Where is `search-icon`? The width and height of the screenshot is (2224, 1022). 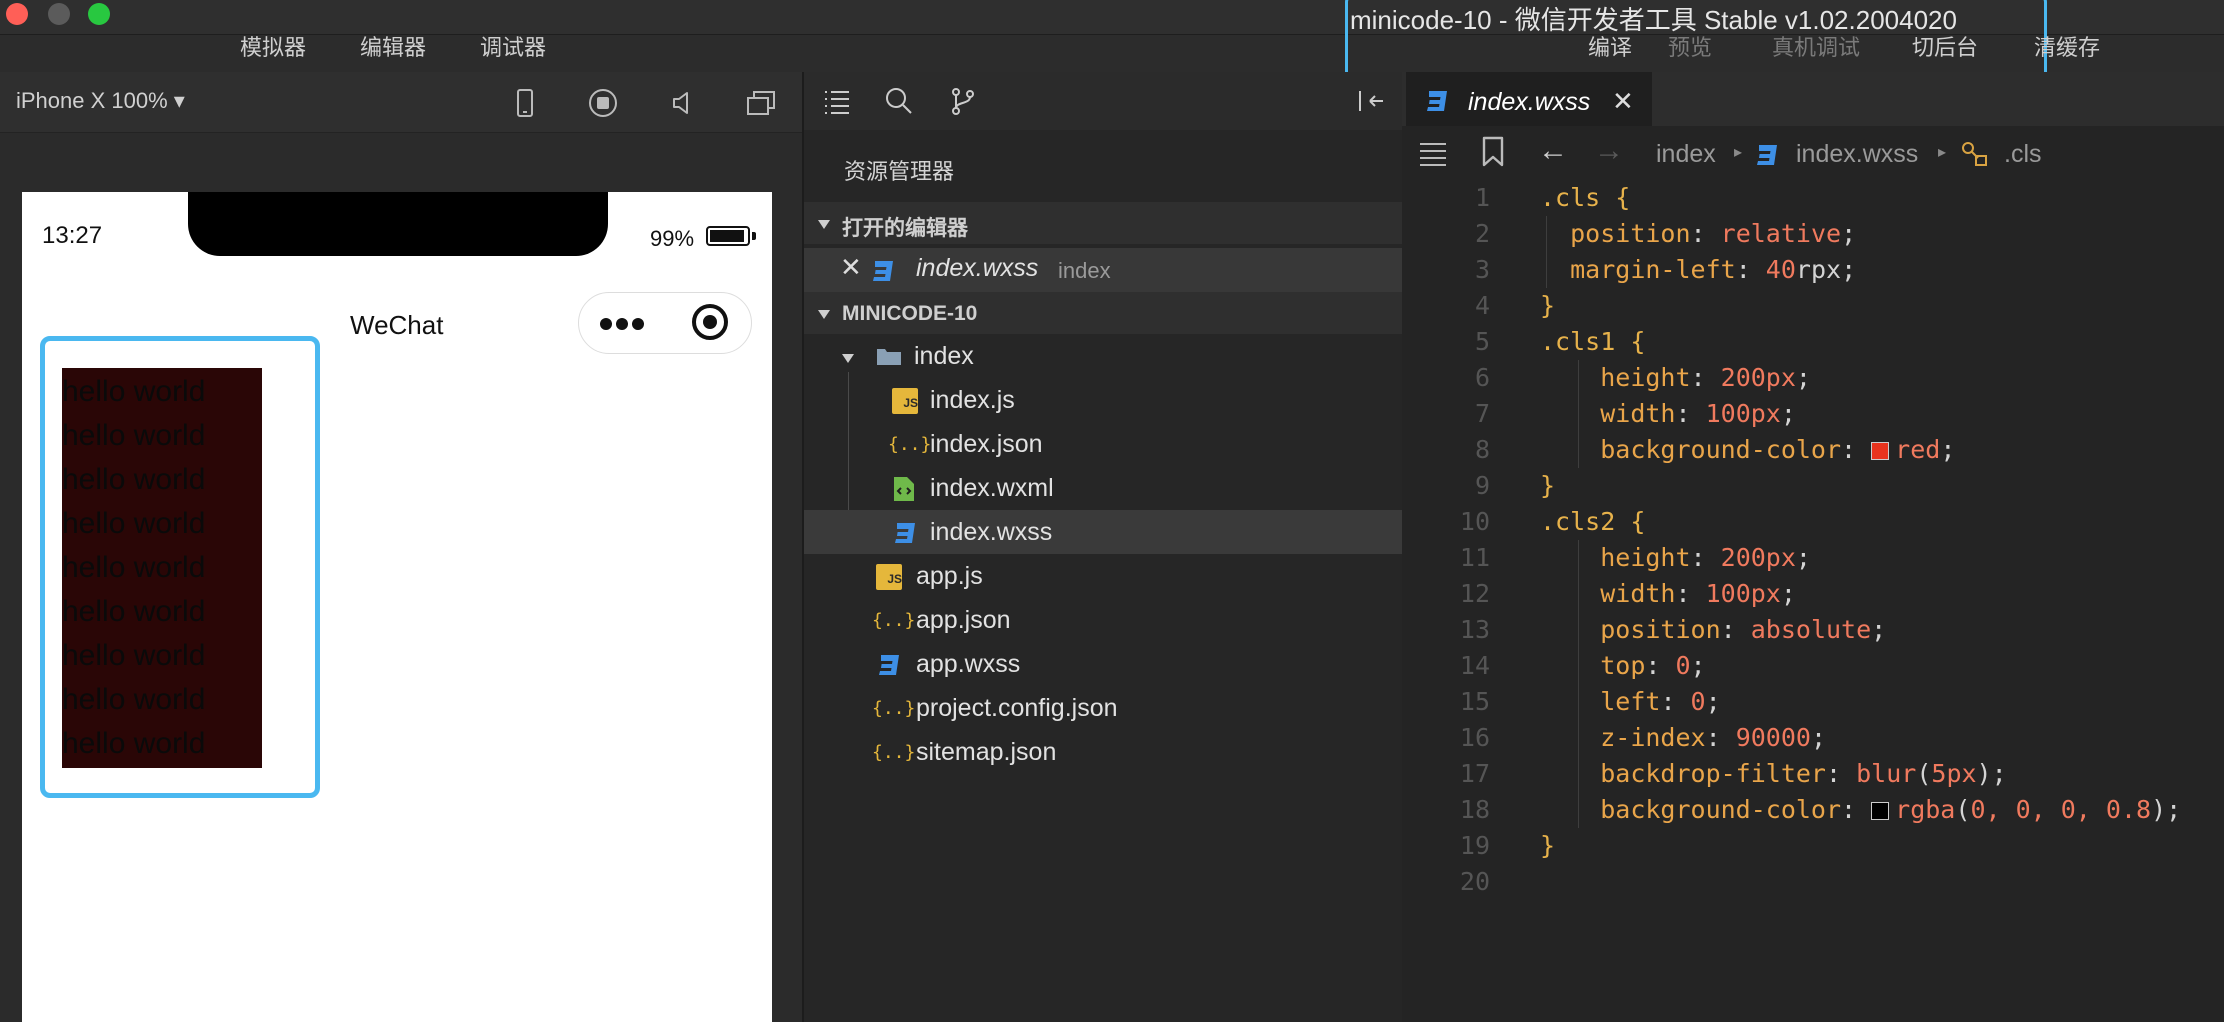
search-icon is located at coordinates (899, 101).